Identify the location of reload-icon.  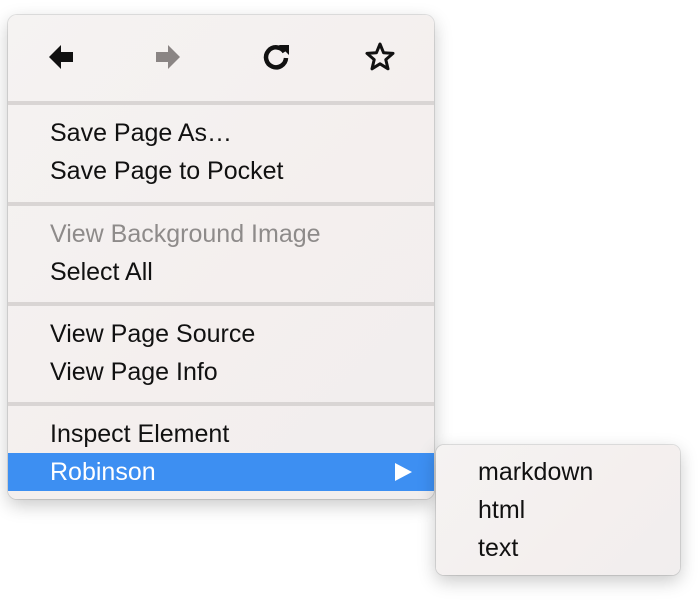
(276, 57).